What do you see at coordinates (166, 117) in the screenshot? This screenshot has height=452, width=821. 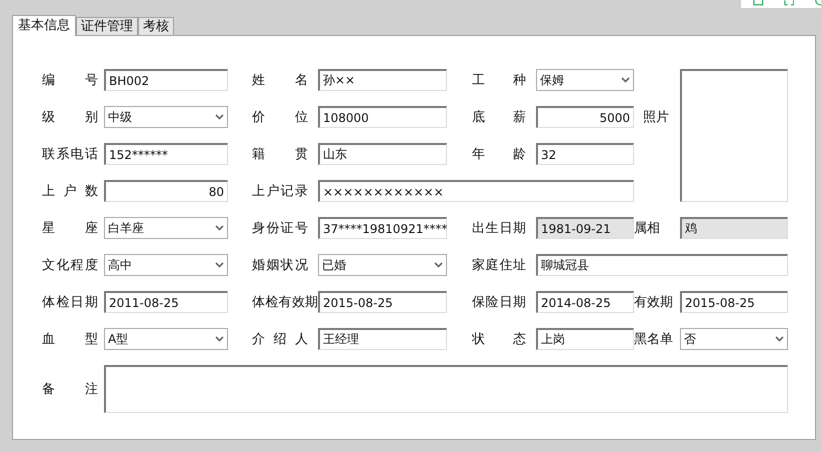 I see `dropdown: 中级` at bounding box center [166, 117].